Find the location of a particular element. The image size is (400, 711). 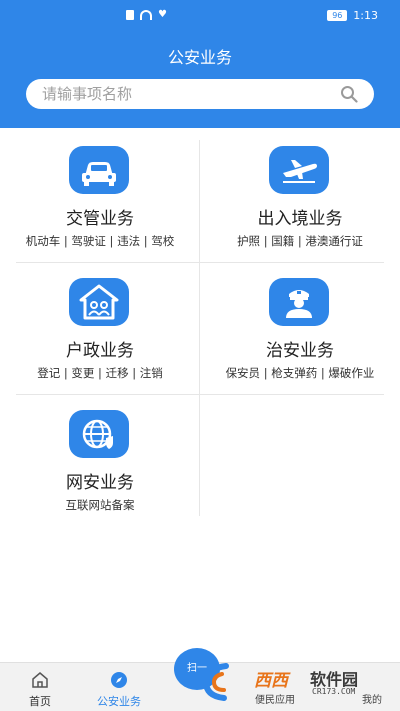

status-icons: ♥ is located at coordinates (146, 15).